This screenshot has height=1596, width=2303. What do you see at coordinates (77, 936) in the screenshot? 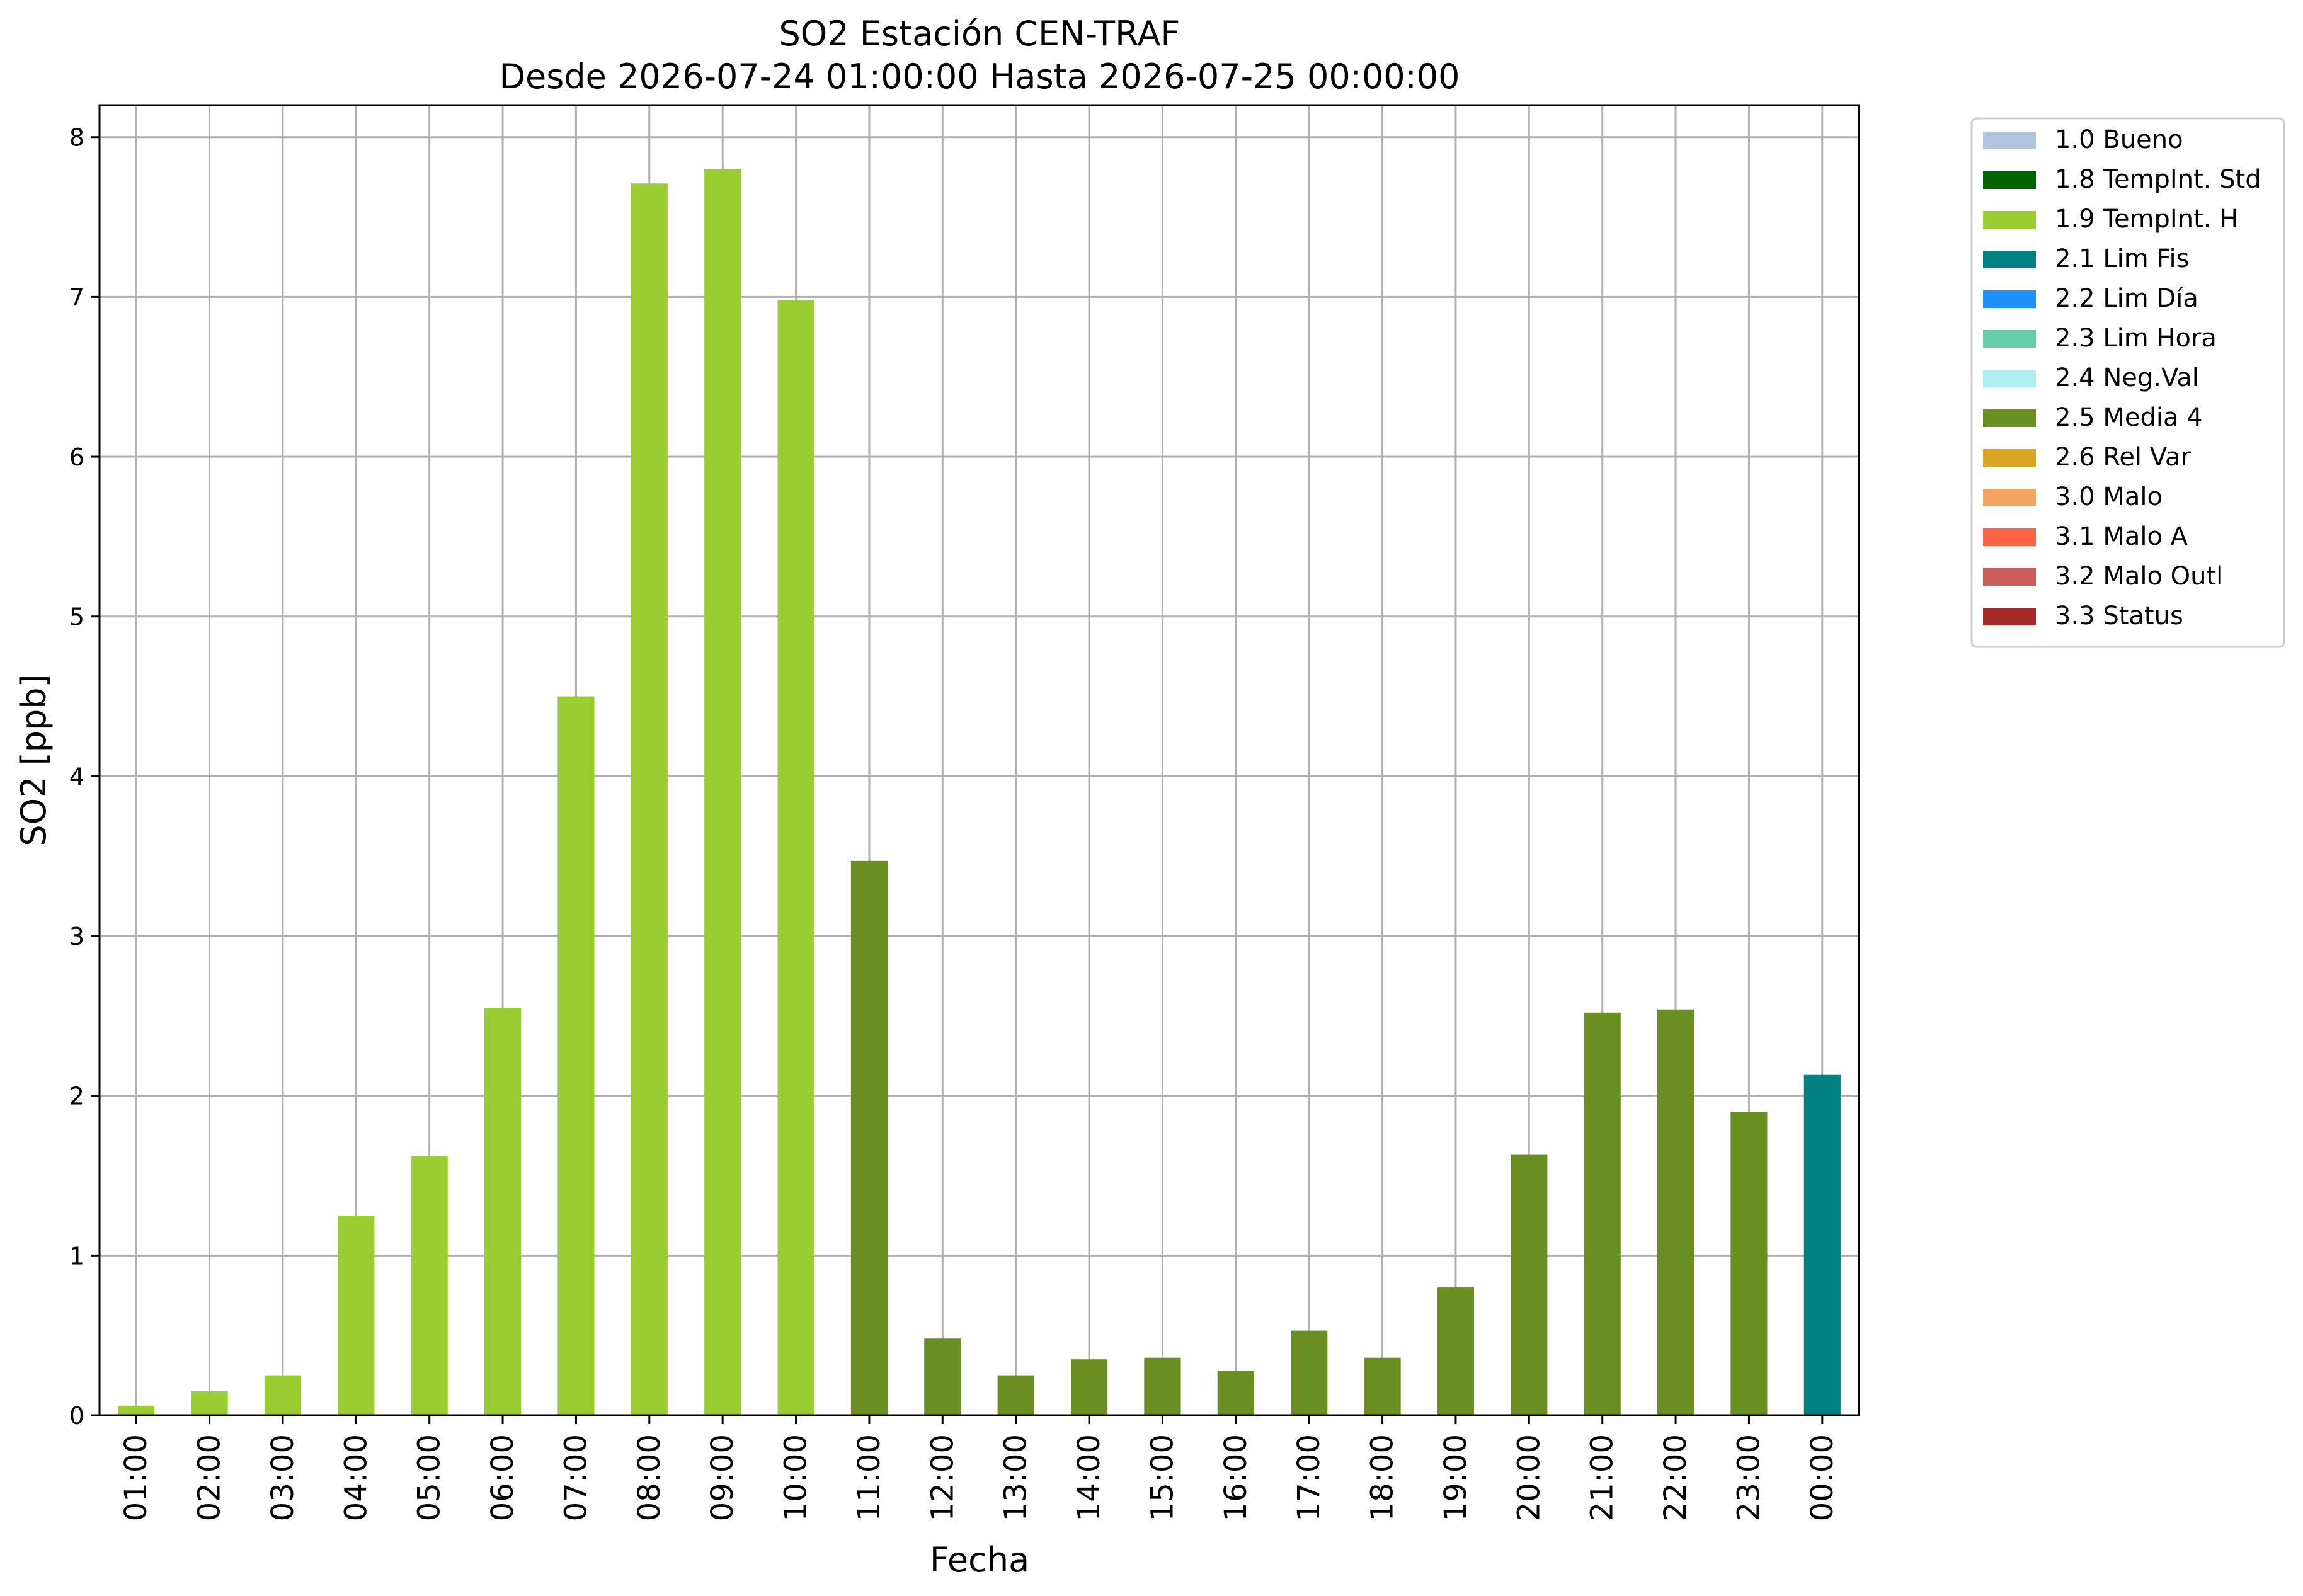
I see `y-tick-label-3: 3` at bounding box center [77, 936].